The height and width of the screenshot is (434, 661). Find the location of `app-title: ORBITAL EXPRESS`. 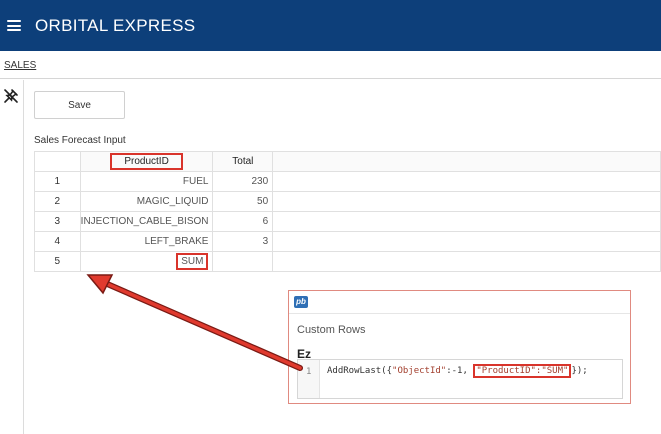

app-title: ORBITAL EXPRESS is located at coordinates (115, 25).